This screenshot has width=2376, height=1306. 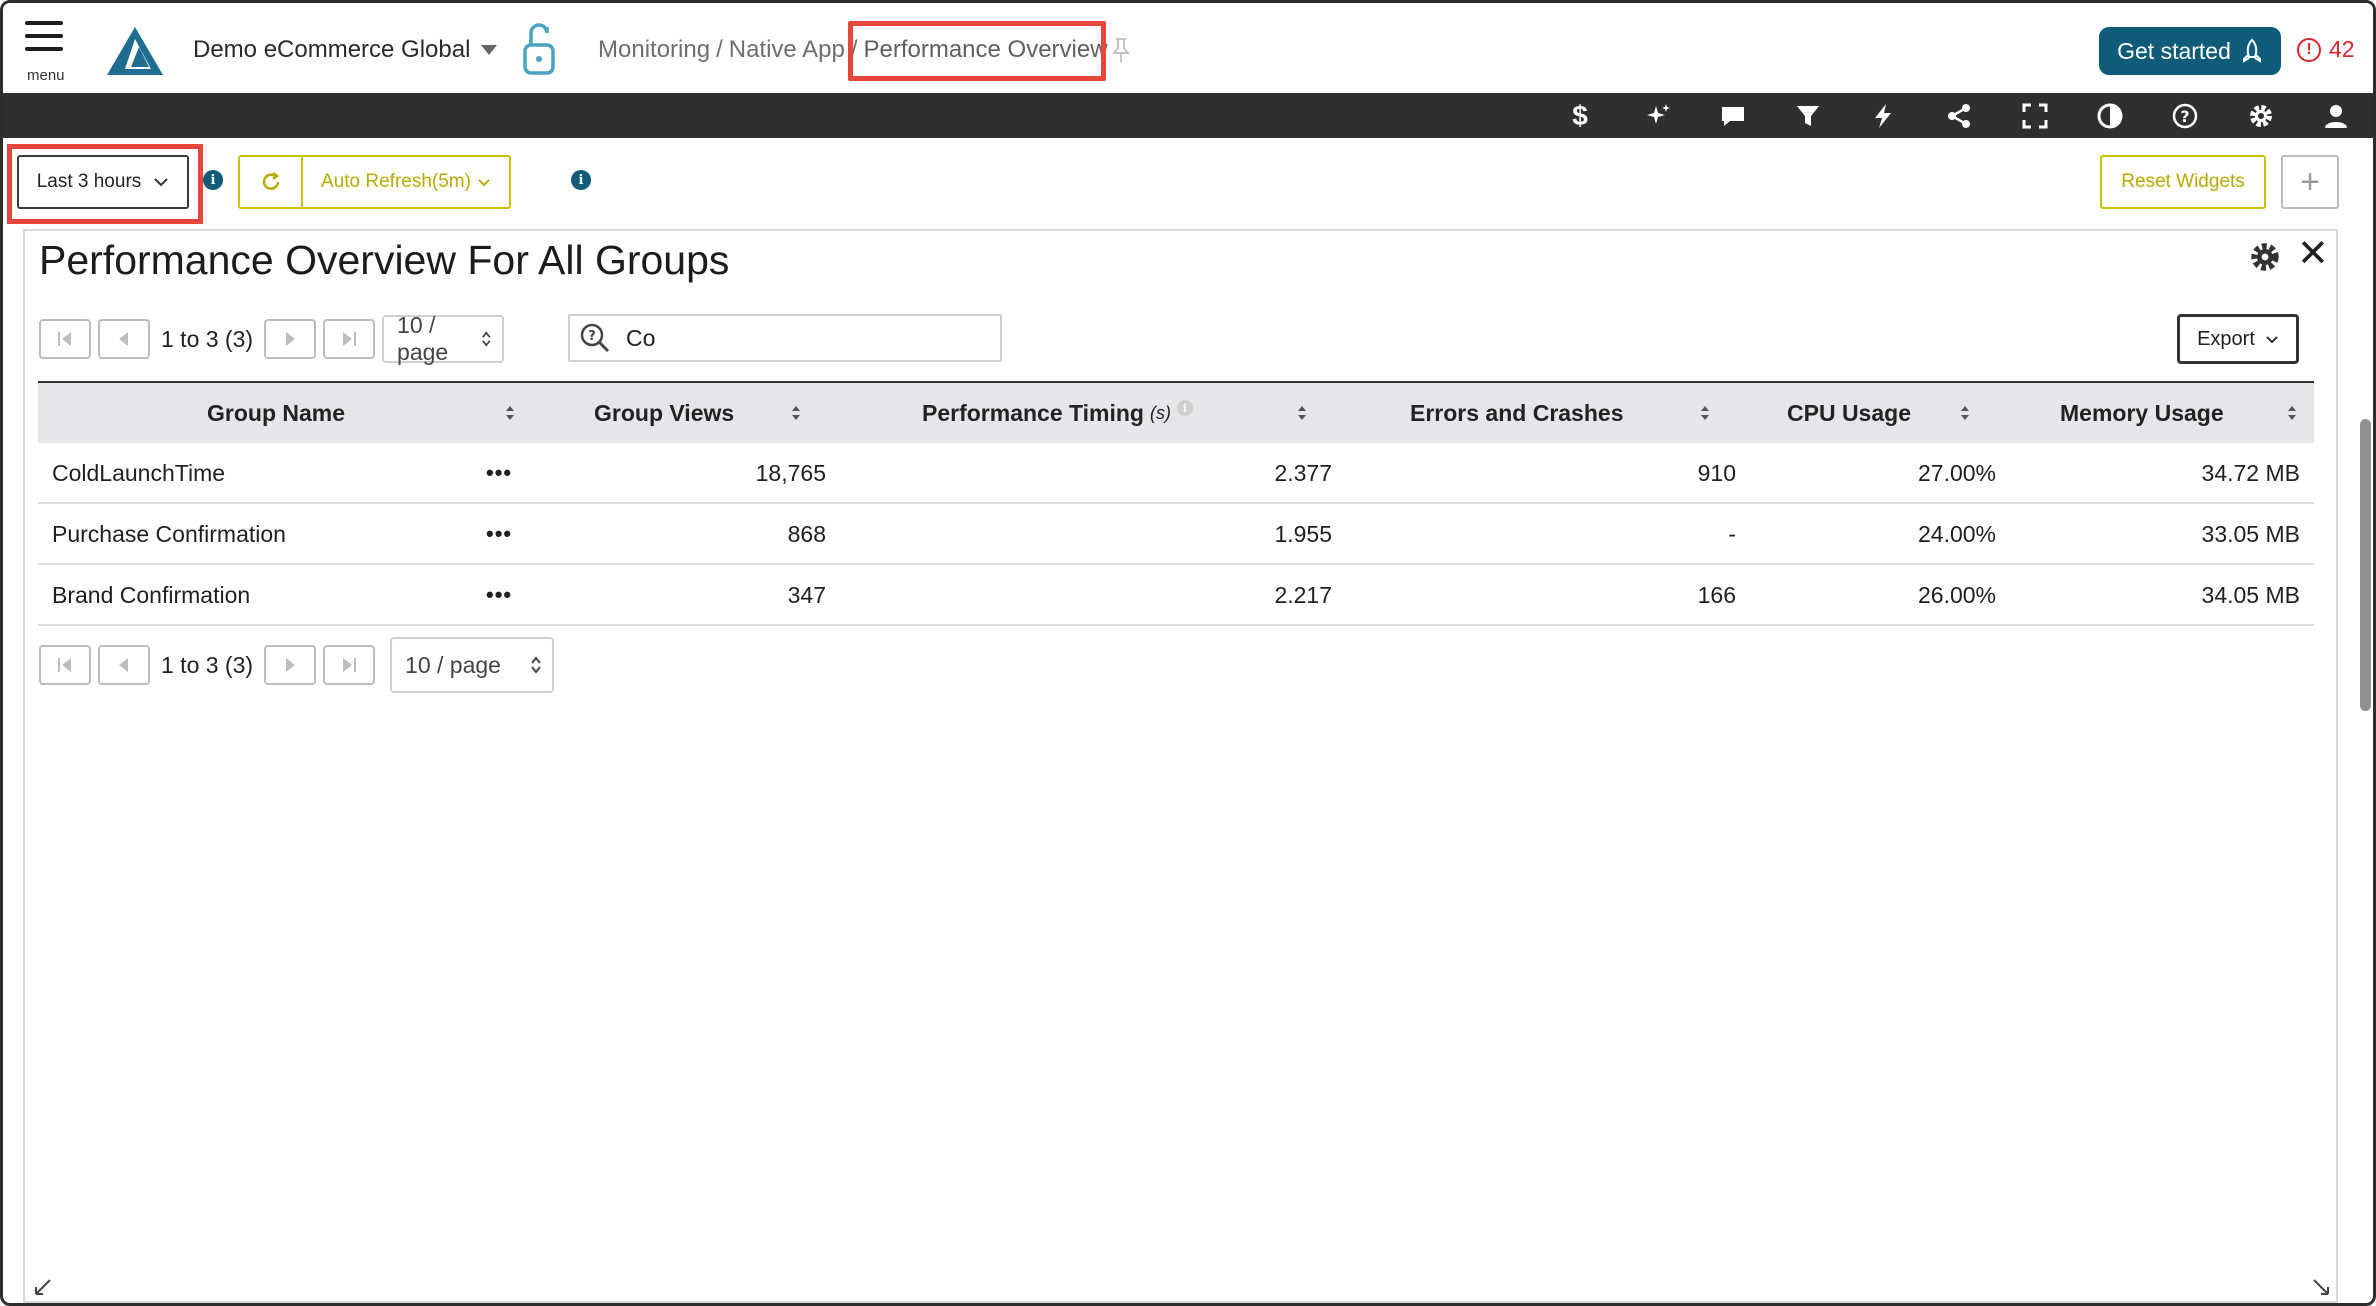 What do you see at coordinates (1516, 413) in the screenshot?
I see `column-header-errors-crashes: Errors and Crashes` at bounding box center [1516, 413].